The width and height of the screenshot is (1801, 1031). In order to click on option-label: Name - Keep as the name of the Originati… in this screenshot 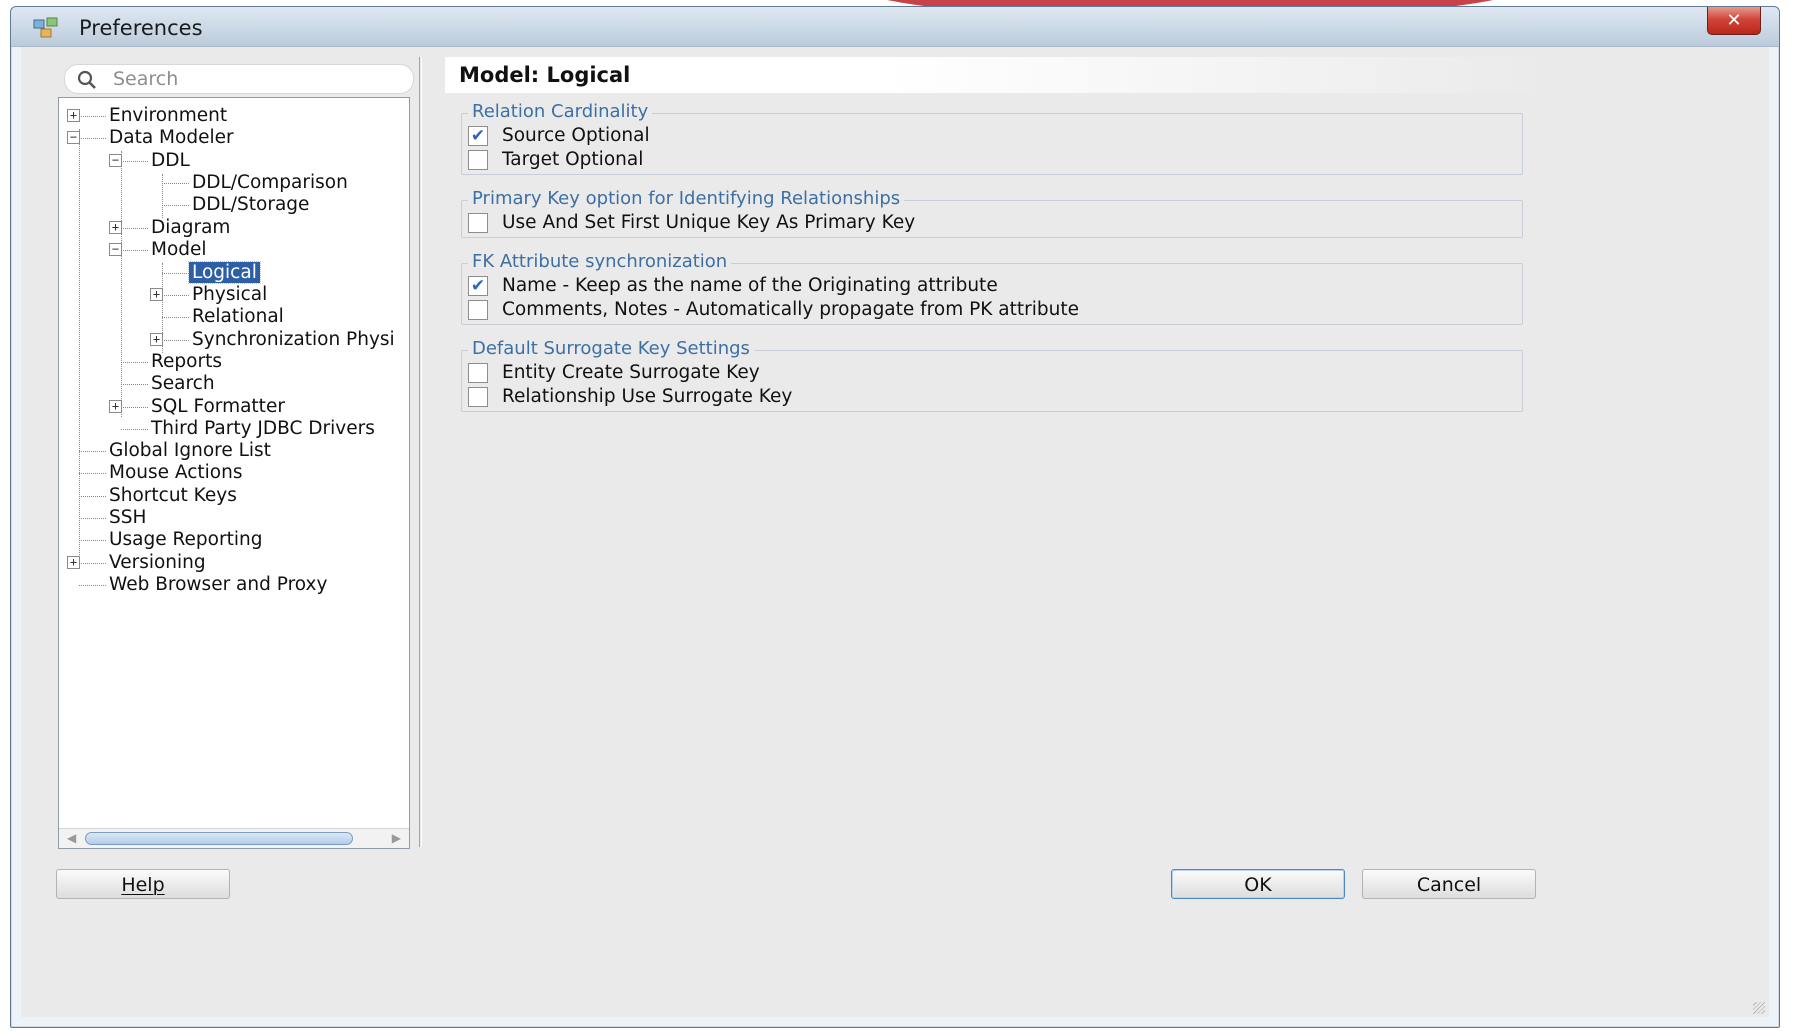, I will do `click(750, 285)`.